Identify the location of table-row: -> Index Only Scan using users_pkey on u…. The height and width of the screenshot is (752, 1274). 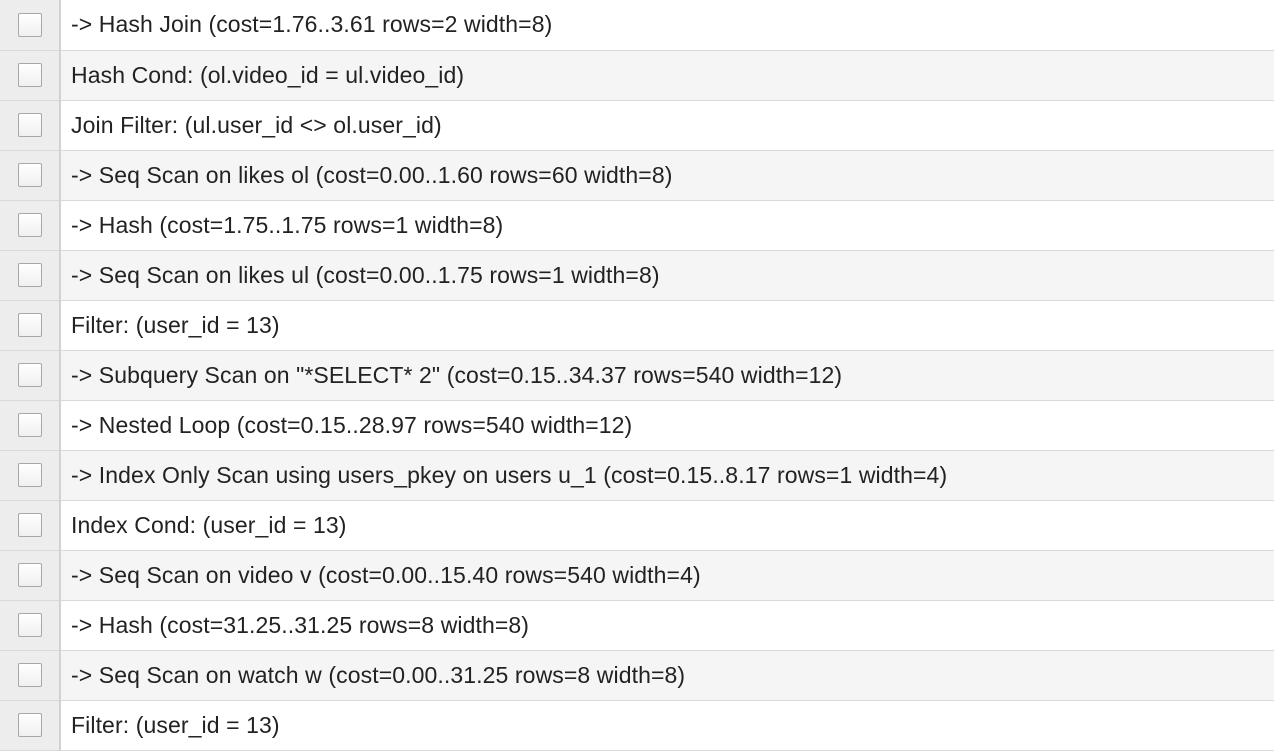
(637, 475).